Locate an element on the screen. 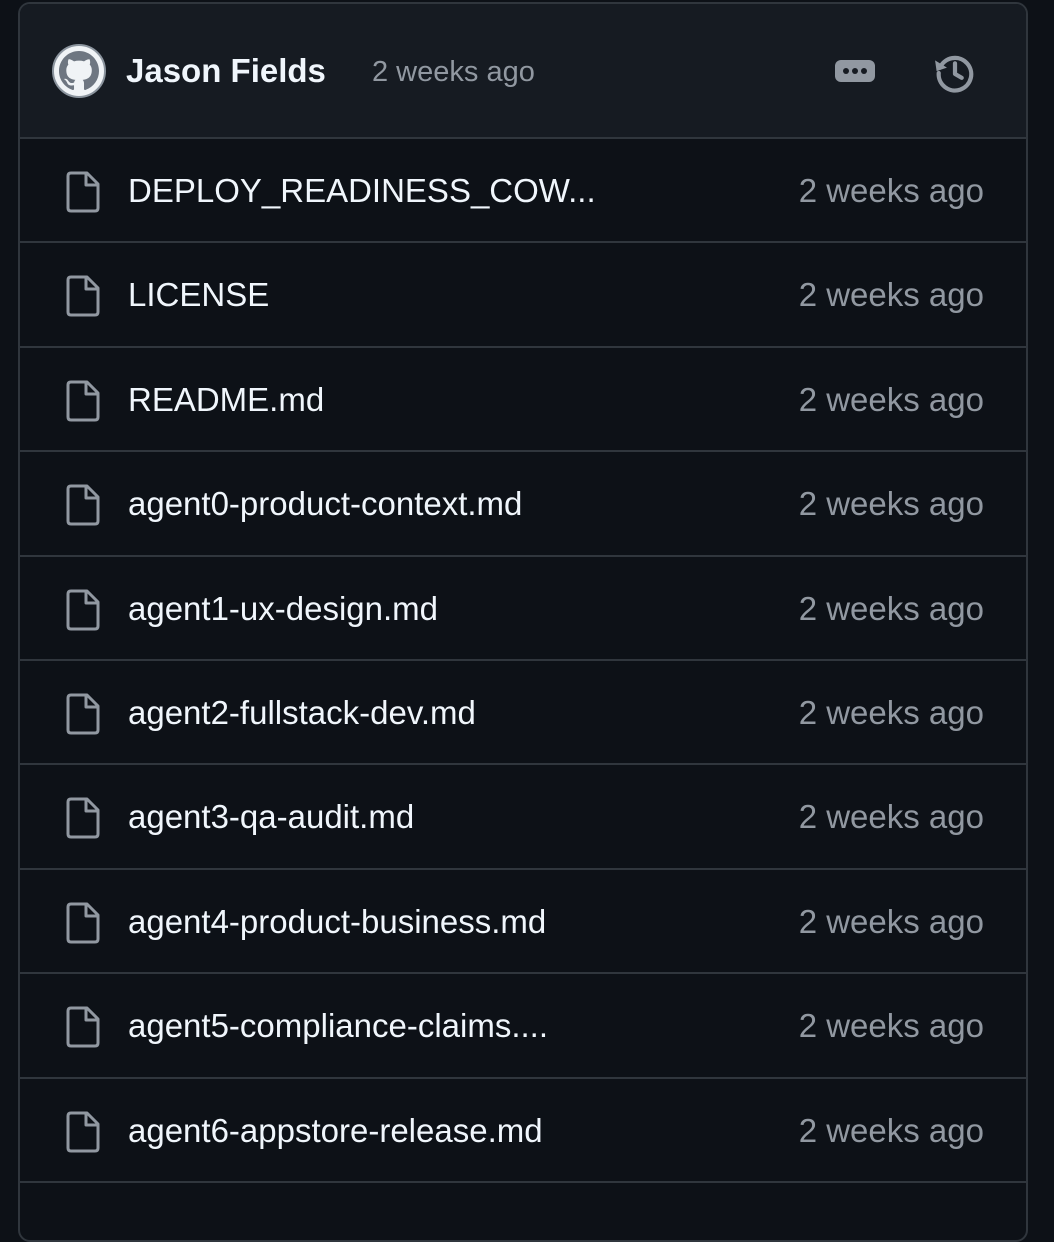 The width and height of the screenshot is (1054, 1242). file-row: agent5-compliance-claims.... 2 weeks ago is located at coordinates (523, 1026).